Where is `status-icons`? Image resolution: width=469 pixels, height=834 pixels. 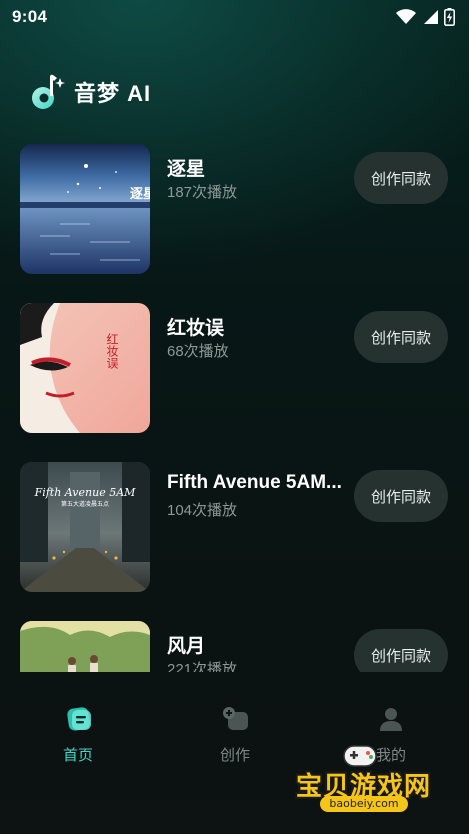
status-icons is located at coordinates (425, 17).